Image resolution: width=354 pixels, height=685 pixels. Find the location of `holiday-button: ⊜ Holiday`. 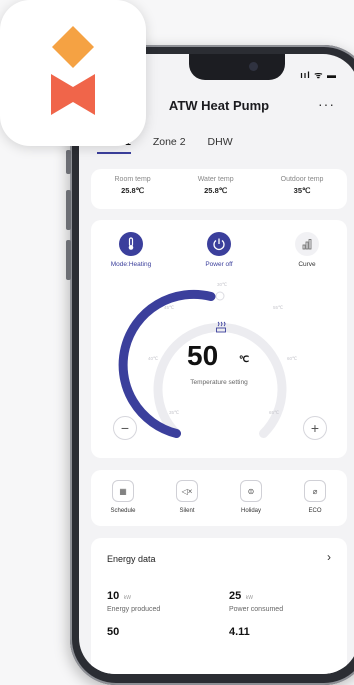

holiday-button: ⊜ Holiday is located at coordinates (251, 498).